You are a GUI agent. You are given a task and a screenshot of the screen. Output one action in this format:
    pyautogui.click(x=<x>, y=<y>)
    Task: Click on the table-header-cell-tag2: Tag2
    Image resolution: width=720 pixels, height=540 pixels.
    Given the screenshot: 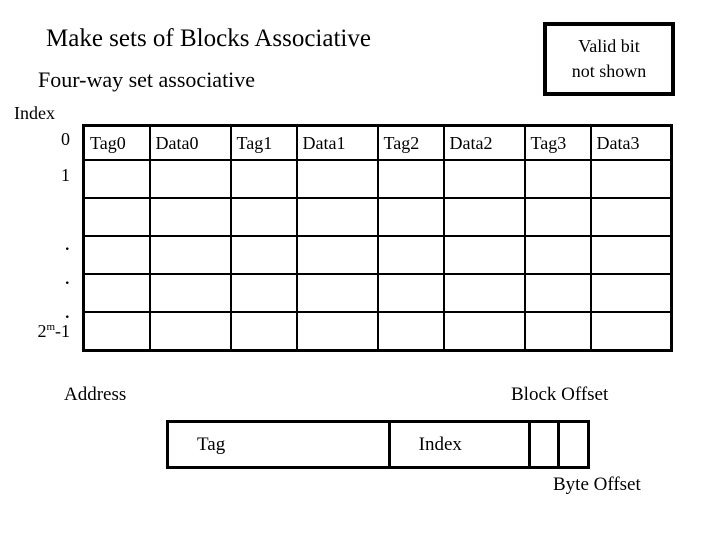 What is the action you would take?
    pyautogui.click(x=410, y=142)
    